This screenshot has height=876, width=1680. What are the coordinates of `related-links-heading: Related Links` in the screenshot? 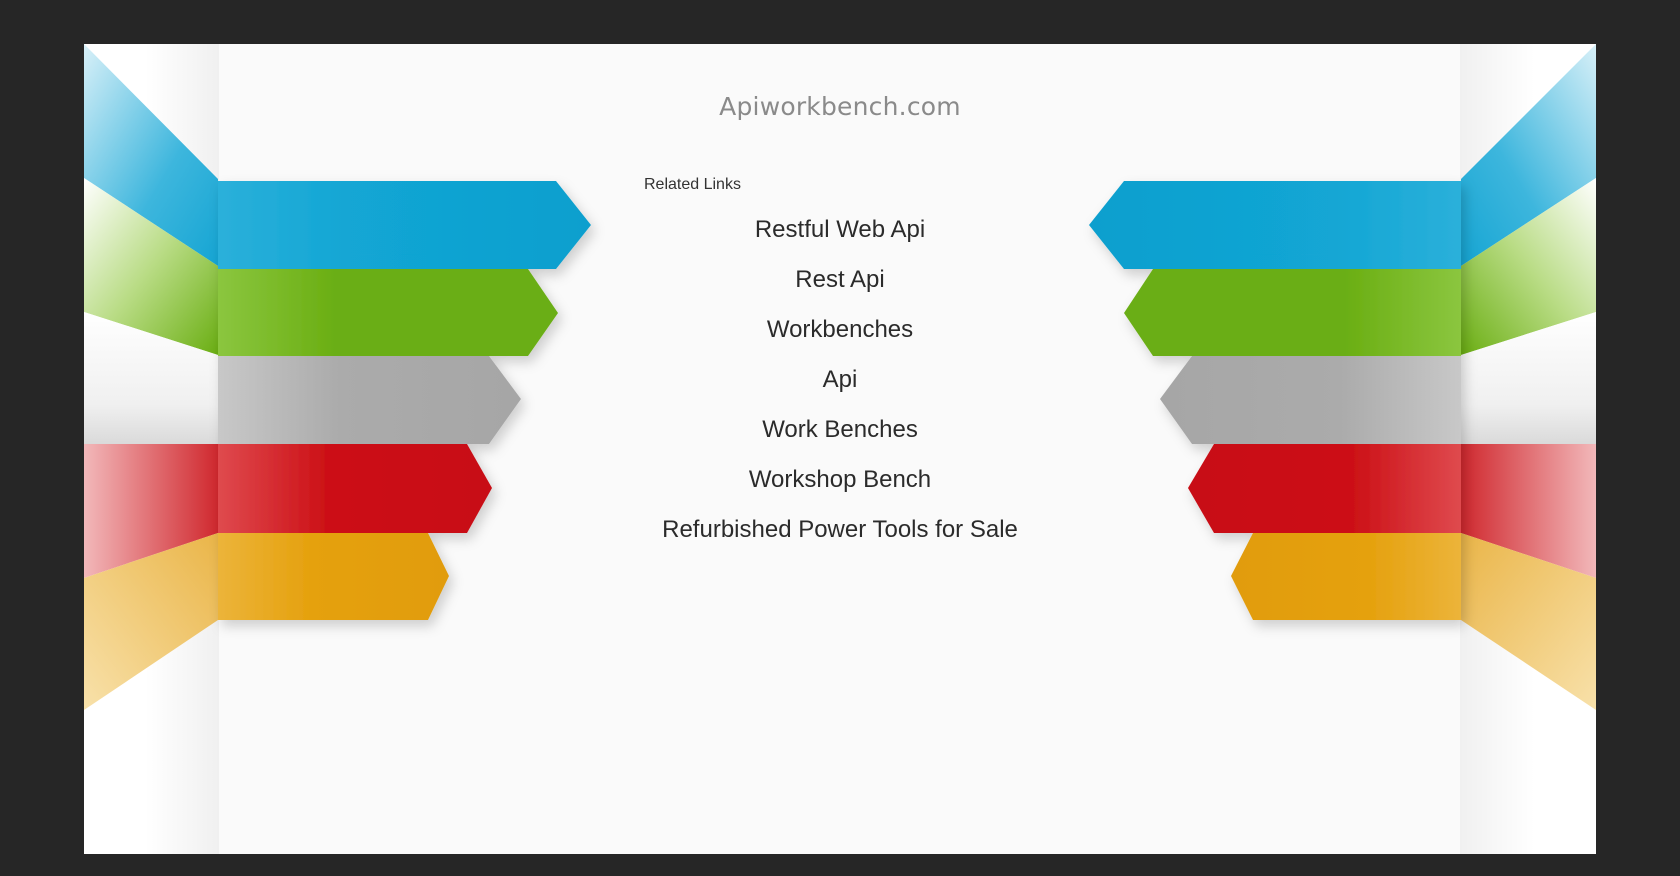 It's located at (692, 184).